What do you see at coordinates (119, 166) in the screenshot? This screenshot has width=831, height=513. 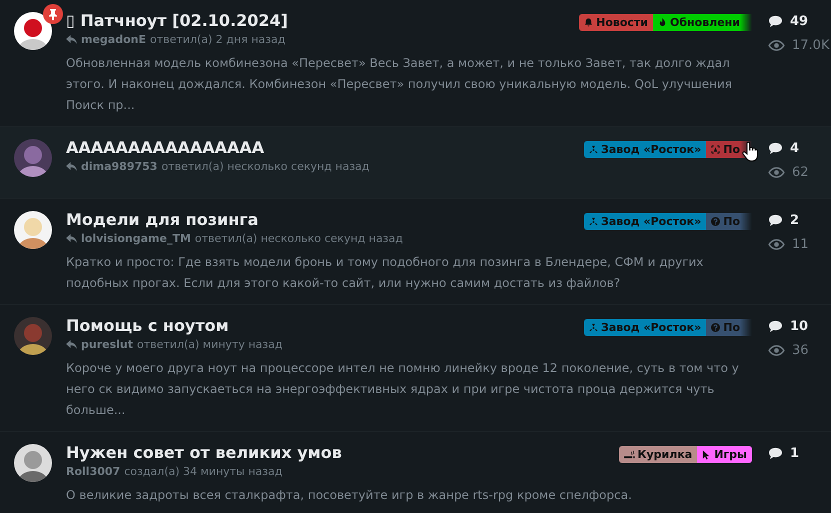 I see `author-link: dima989753` at bounding box center [119, 166].